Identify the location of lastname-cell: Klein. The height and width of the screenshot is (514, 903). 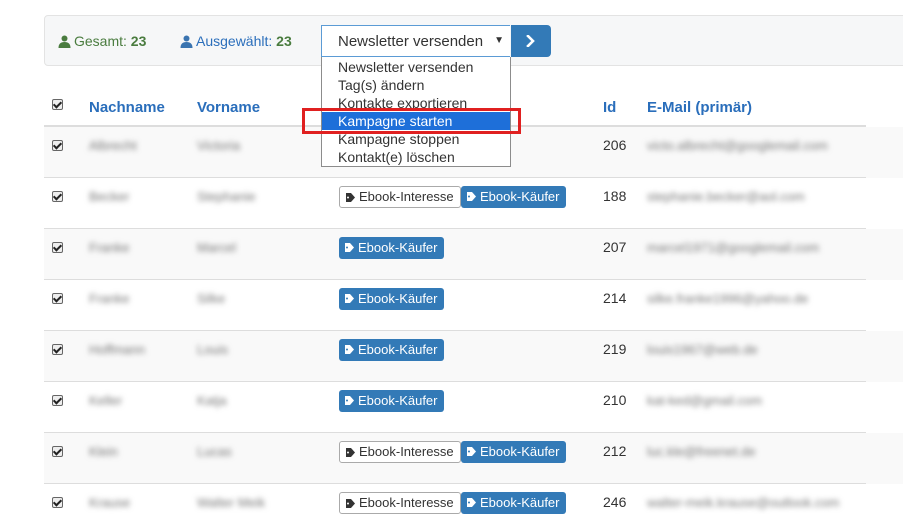
(103, 451).